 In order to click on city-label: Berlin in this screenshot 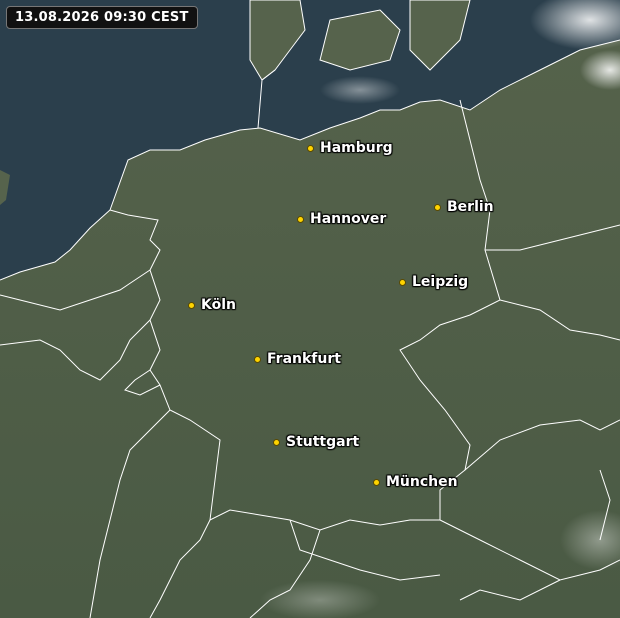, I will do `click(470, 207)`.